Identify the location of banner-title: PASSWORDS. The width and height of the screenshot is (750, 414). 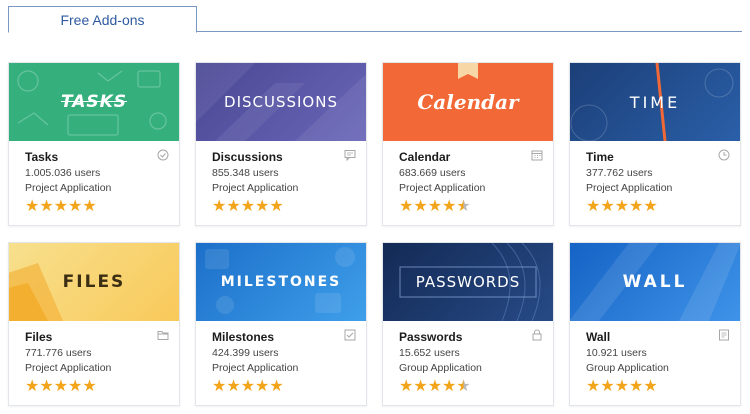
(468, 282).